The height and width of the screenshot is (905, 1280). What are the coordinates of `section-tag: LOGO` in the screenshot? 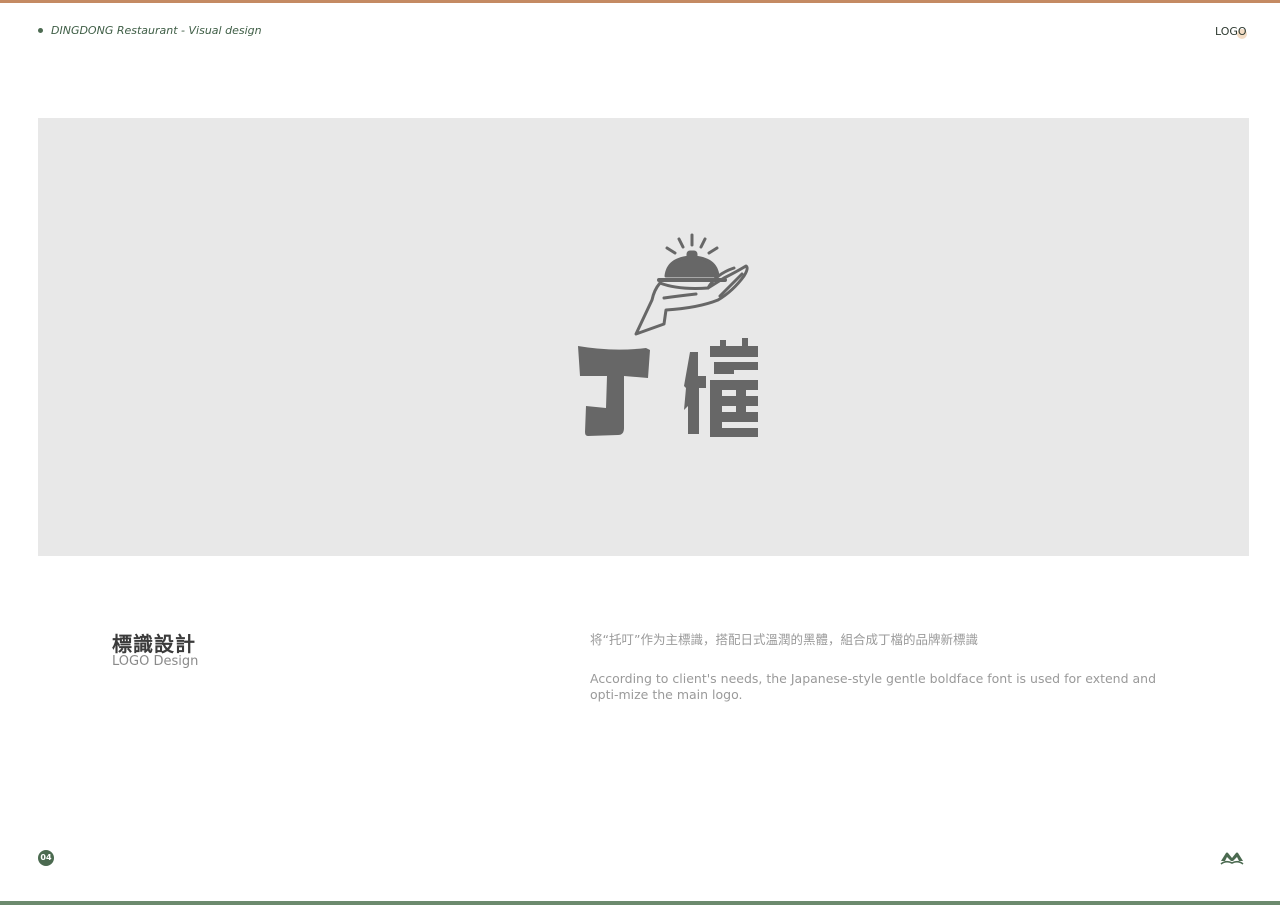 It's located at (1232, 33).